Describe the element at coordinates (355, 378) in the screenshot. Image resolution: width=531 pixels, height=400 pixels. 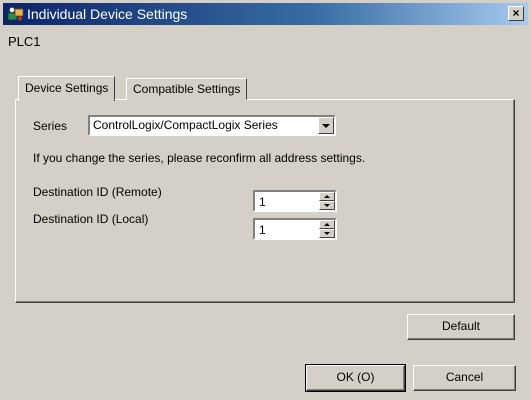
I see `ok-button: OK (O)` at that location.